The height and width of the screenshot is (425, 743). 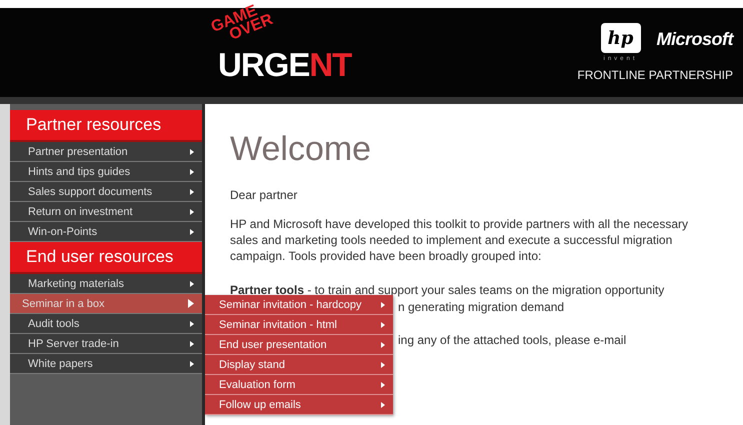 What do you see at coordinates (285, 65) in the screenshot?
I see `urgent-logo: URGENT` at bounding box center [285, 65].